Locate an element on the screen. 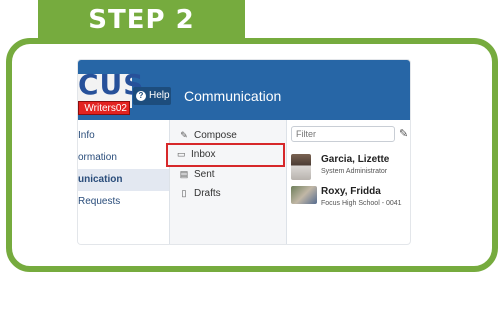 The width and height of the screenshot is (500, 310). sent-label: Sent is located at coordinates (204, 174).